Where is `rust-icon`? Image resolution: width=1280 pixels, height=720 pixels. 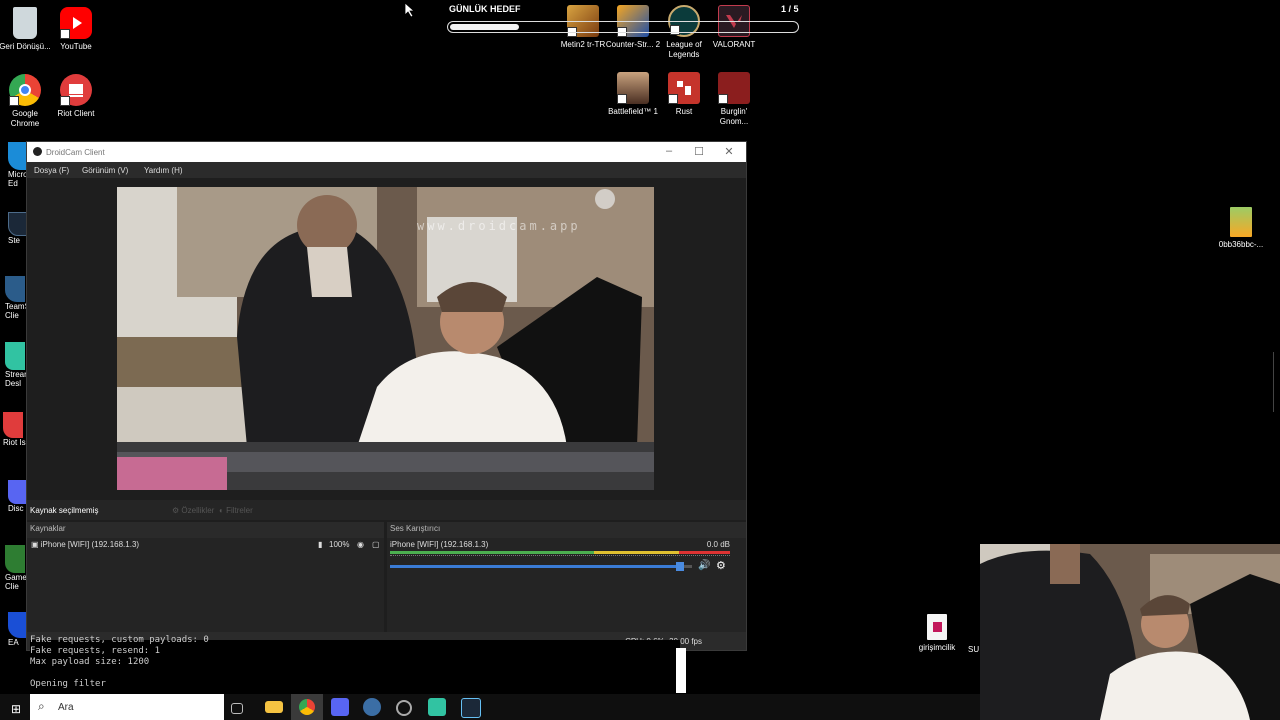
rust-icon is located at coordinates (684, 88).